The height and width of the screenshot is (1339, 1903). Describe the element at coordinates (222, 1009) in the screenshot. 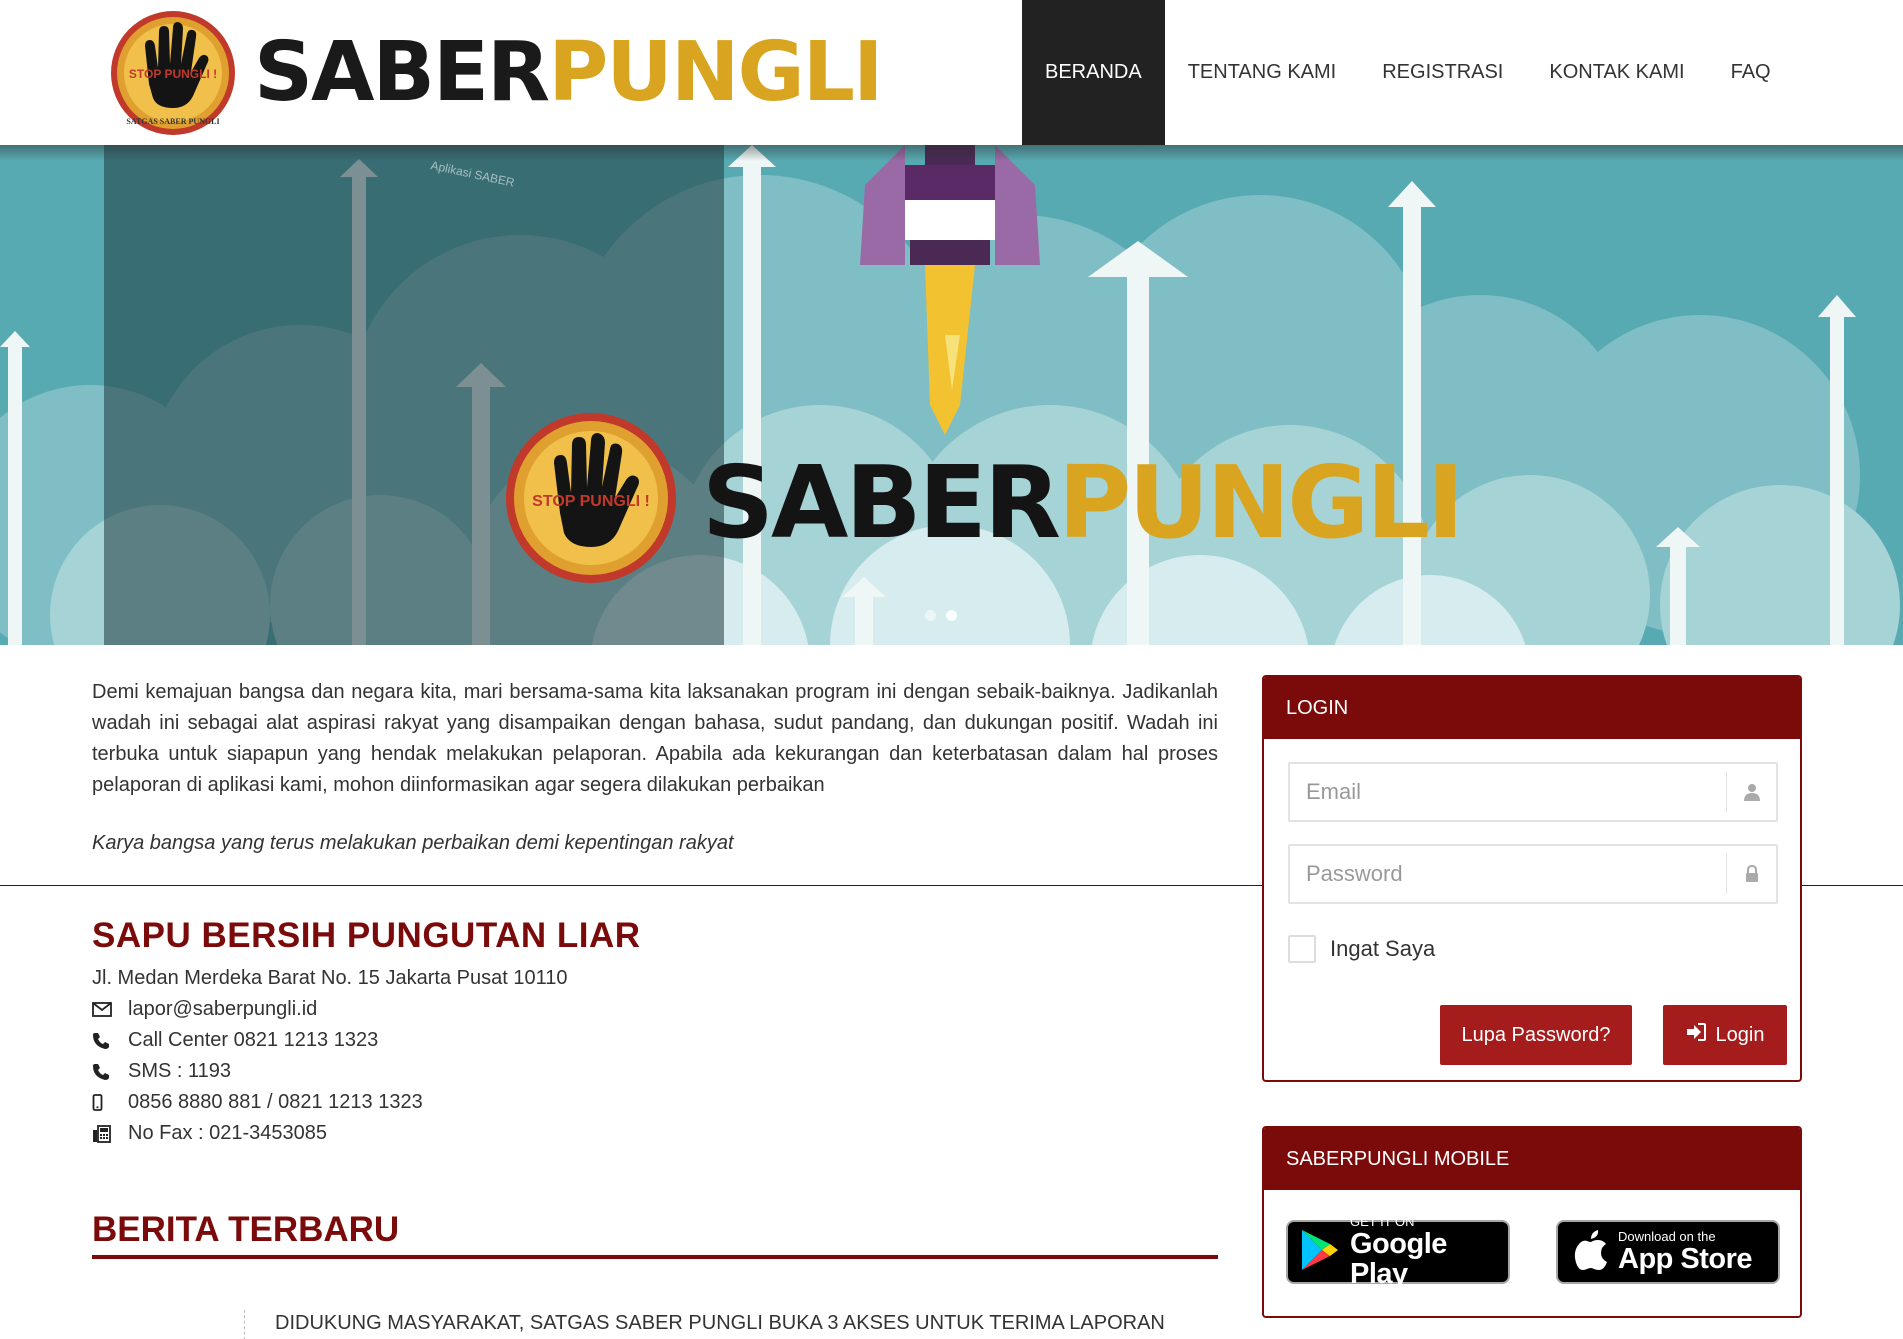

I see `email-link: lapor@saberpungli.id` at that location.